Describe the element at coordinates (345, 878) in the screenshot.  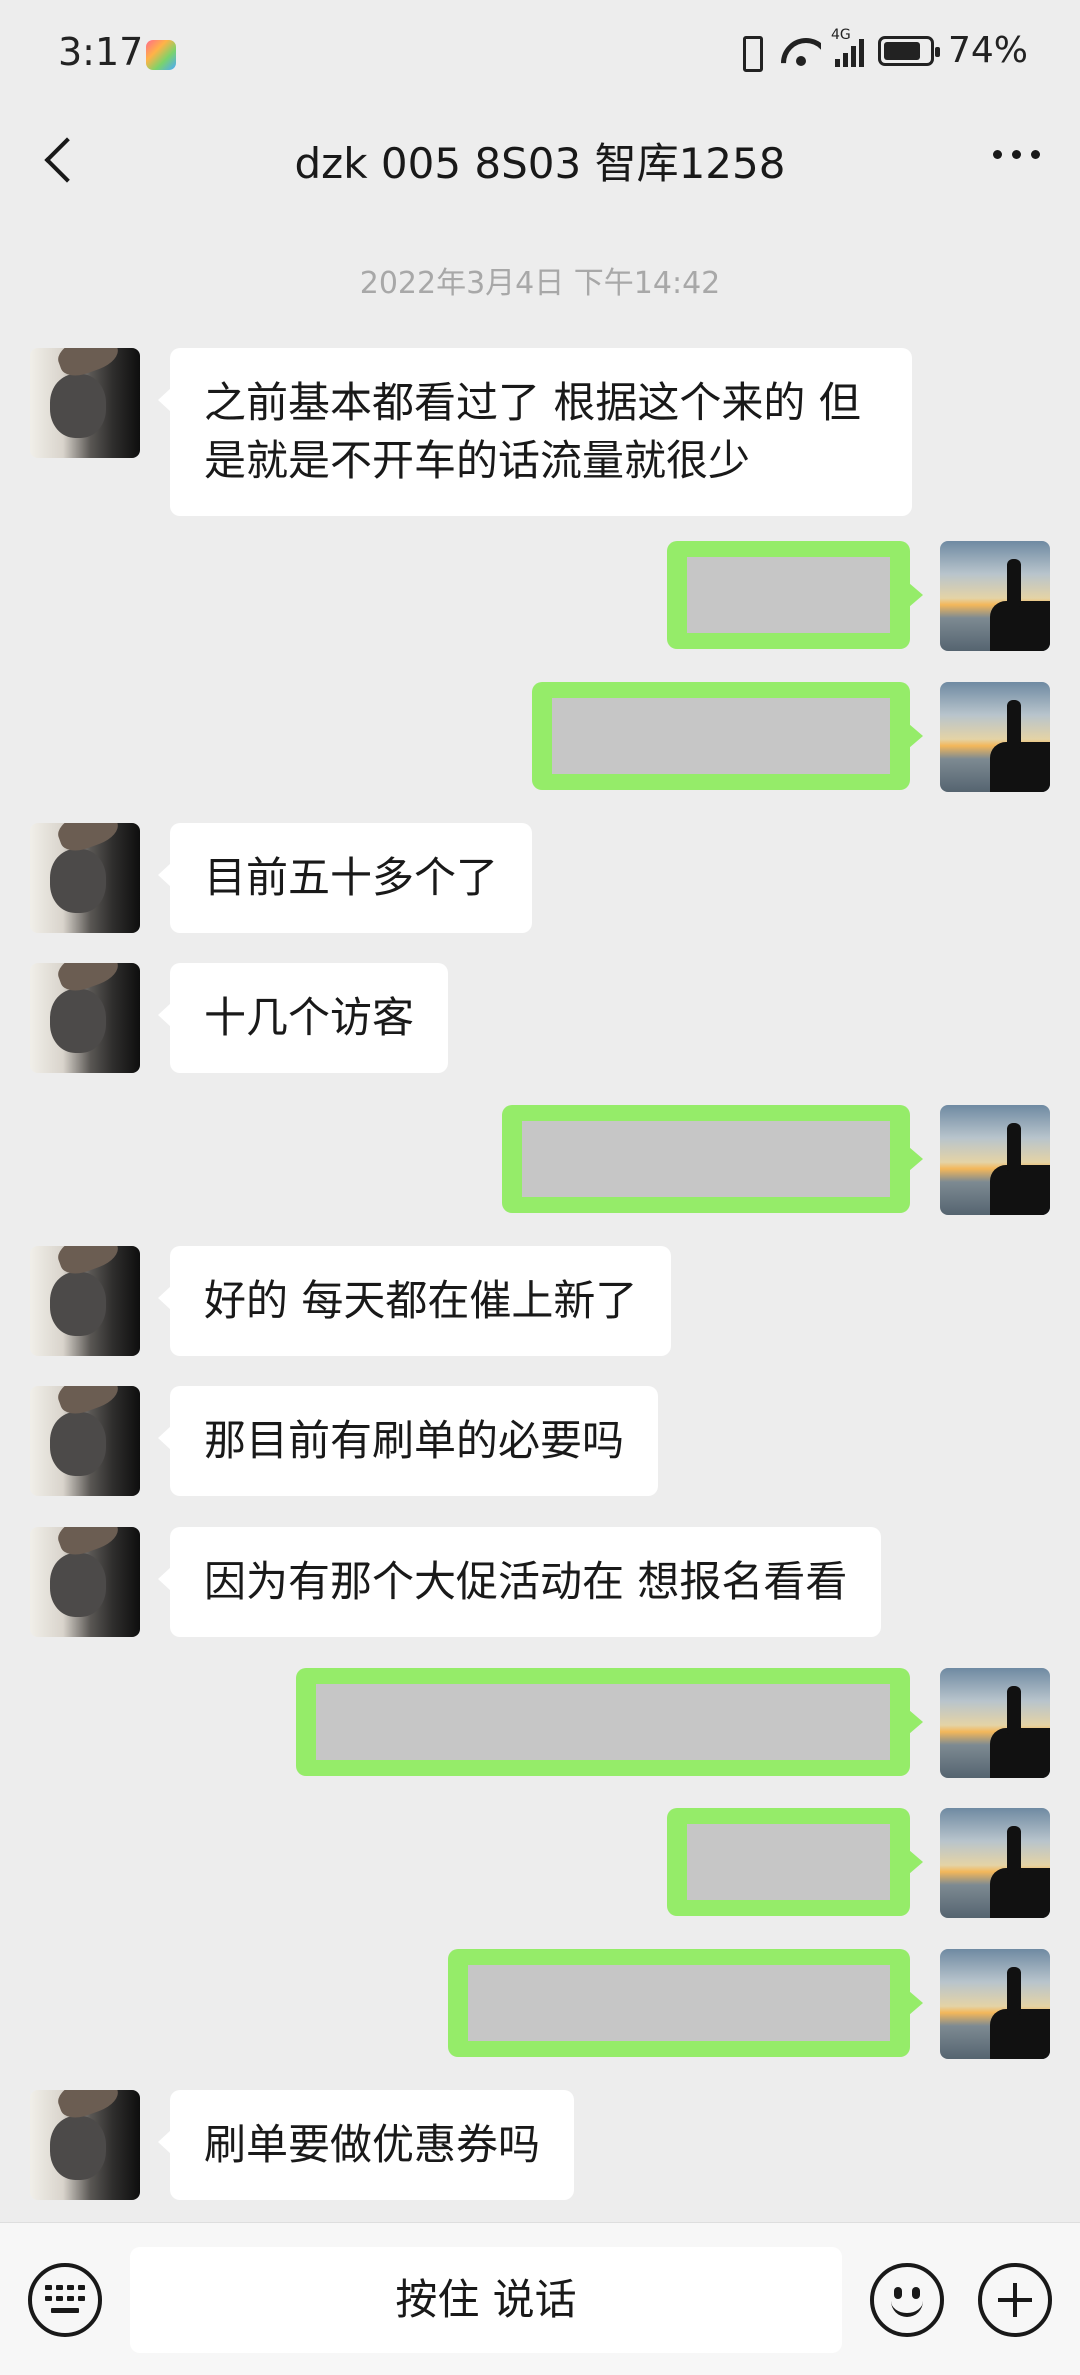
I see `message-bubble: 目前五十多个了` at that location.